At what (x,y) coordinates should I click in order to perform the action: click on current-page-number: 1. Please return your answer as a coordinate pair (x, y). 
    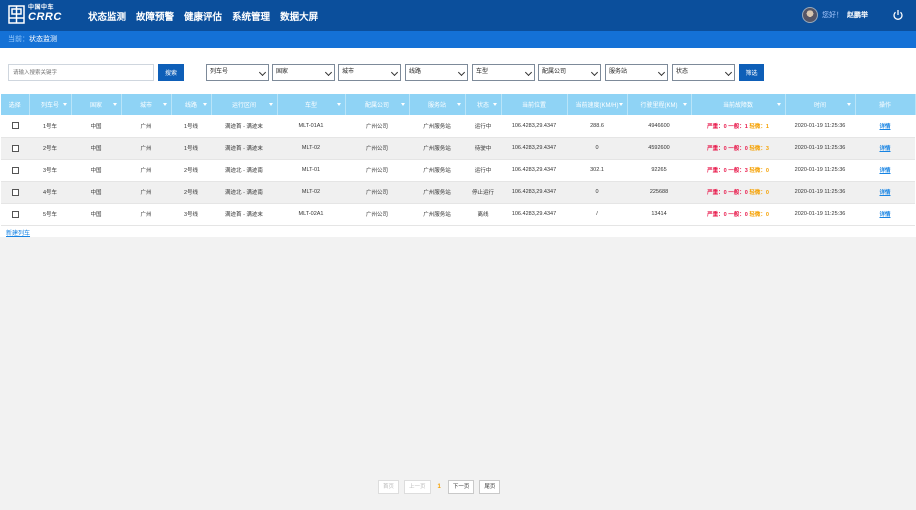
    Looking at the image, I should click on (439, 487).